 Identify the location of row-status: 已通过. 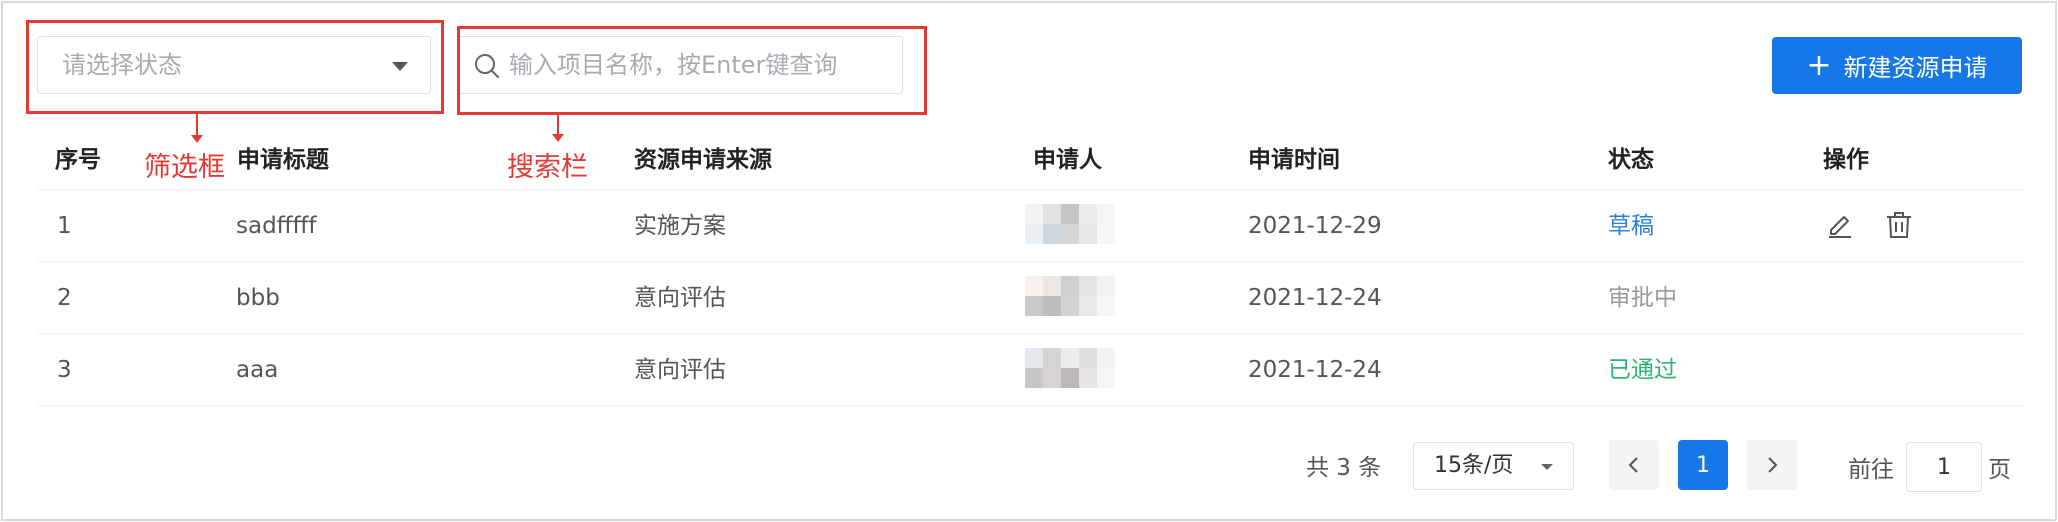
(1642, 370).